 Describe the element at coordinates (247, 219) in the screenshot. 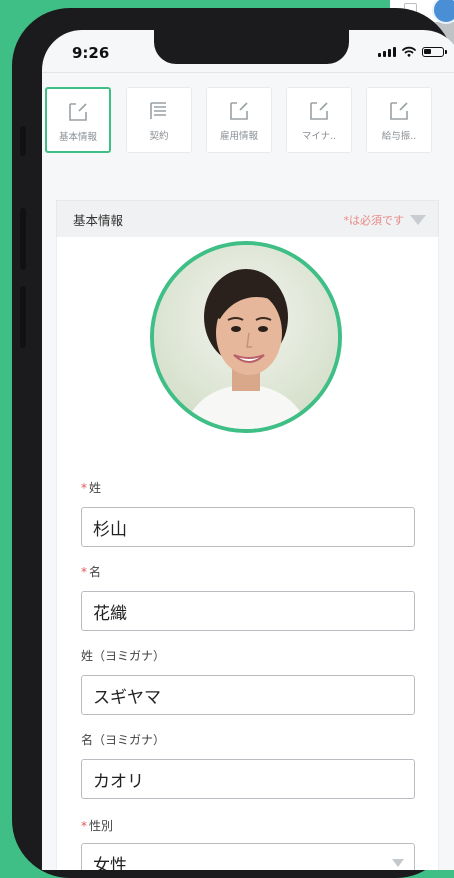

I see `section-header: 基本情報 *は必須です` at that location.